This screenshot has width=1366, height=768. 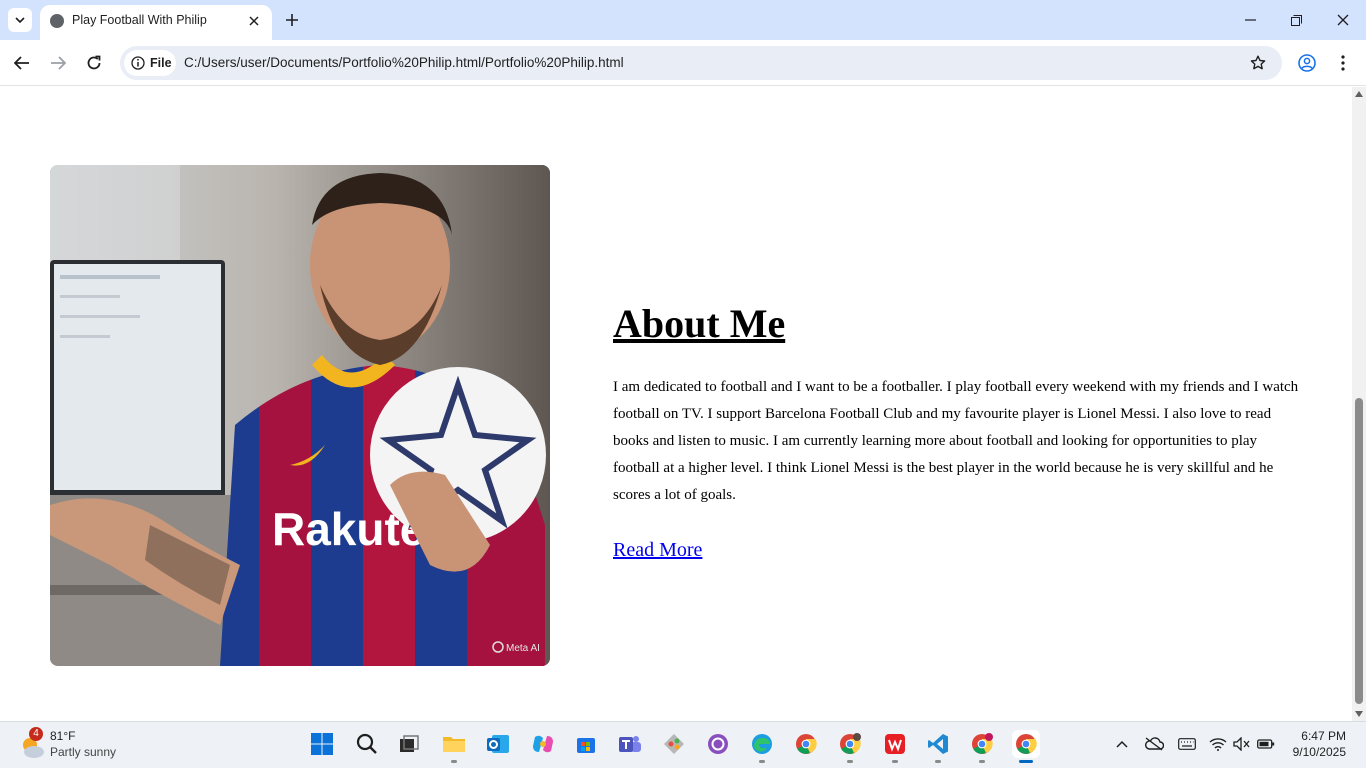 I want to click on folder-icon, so click(x=454, y=744).